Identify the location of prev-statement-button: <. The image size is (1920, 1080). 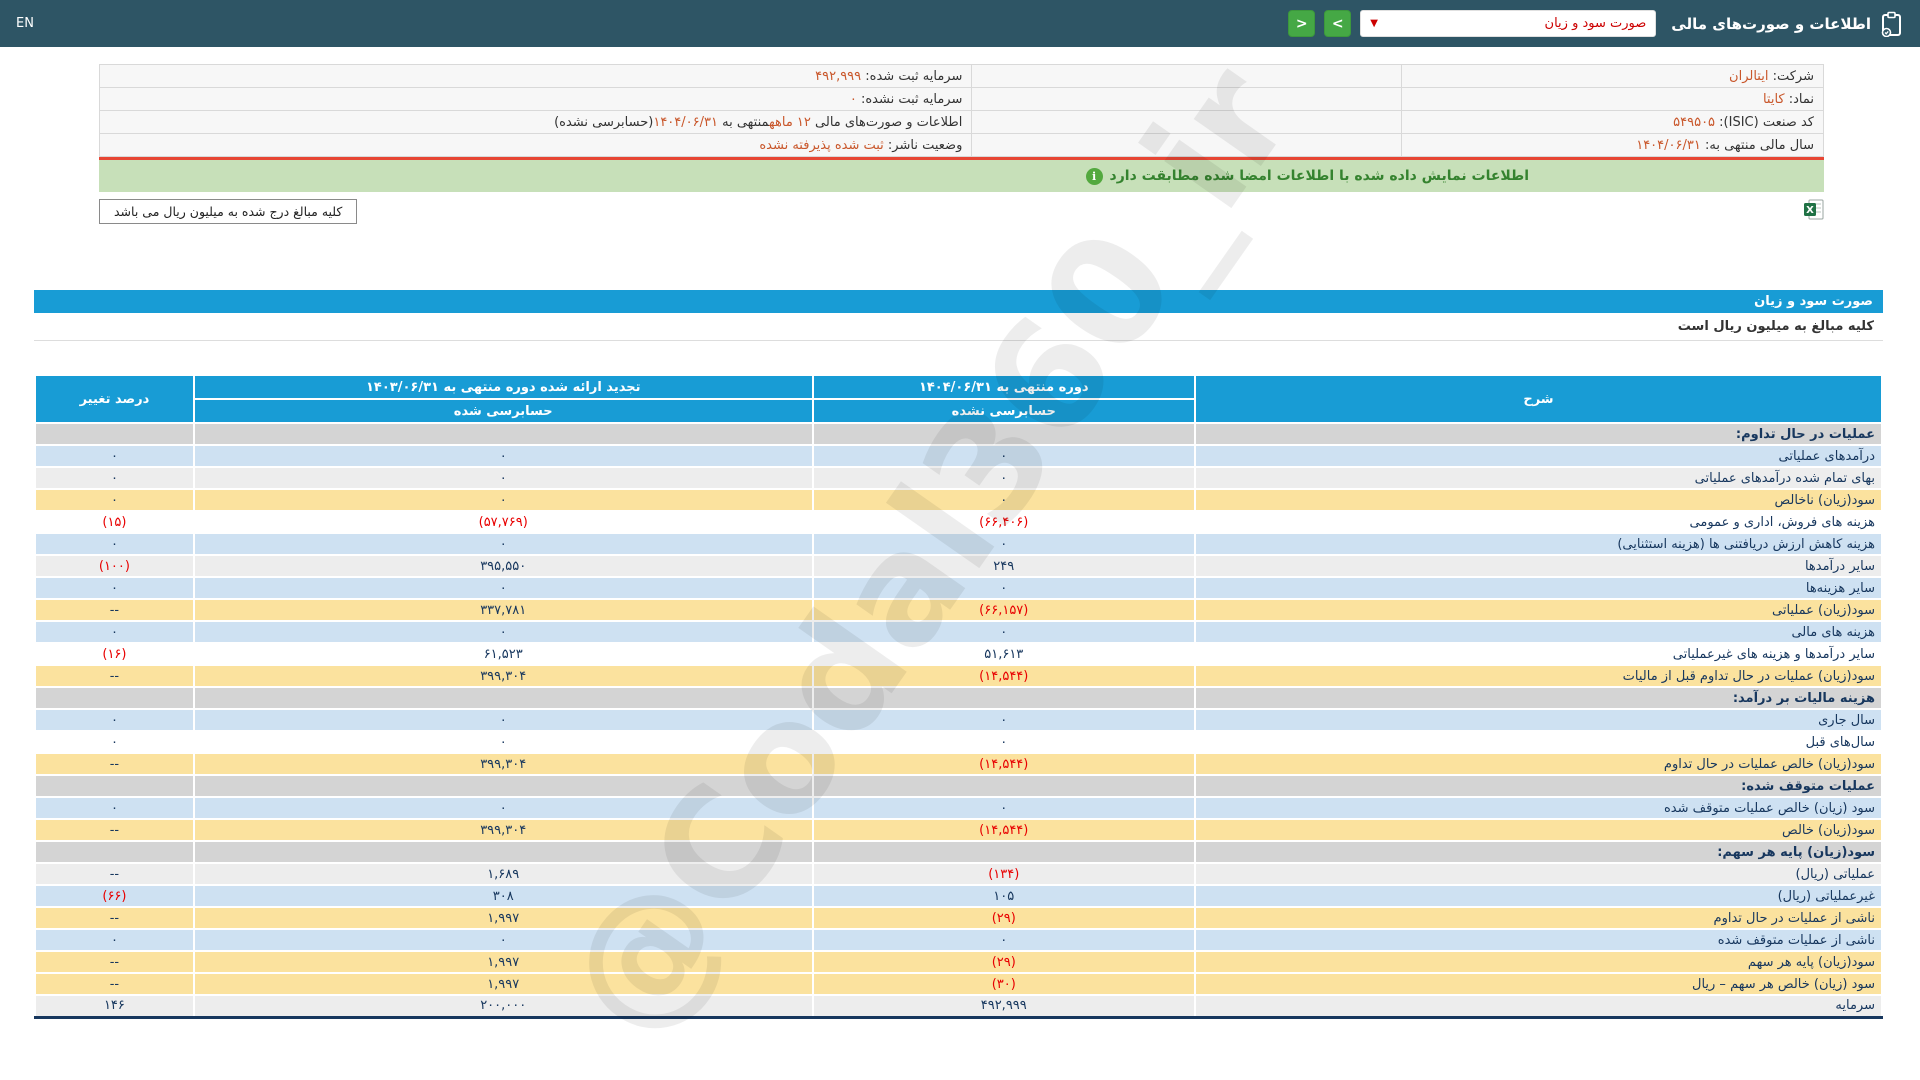
(1302, 23).